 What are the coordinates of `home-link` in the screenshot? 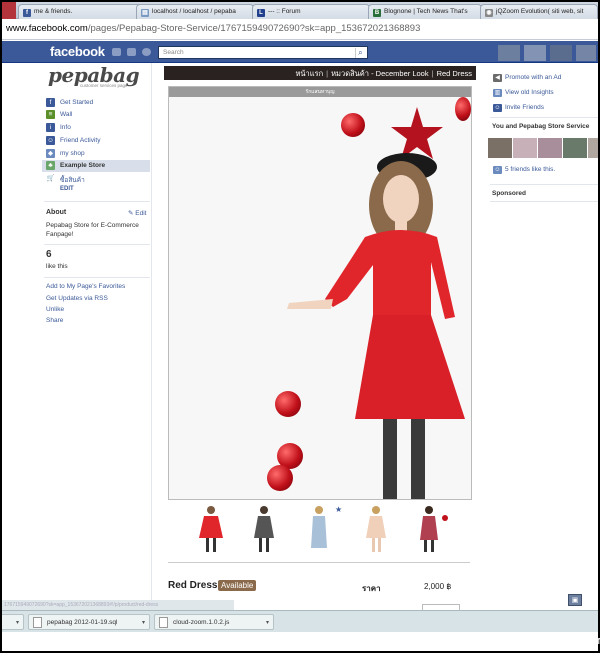 It's located at (561, 53).